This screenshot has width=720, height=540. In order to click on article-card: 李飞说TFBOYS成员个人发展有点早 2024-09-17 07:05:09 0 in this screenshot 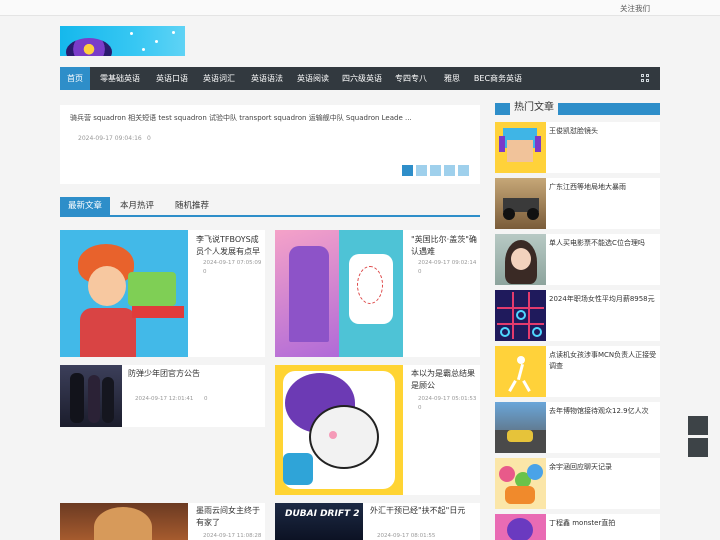, I will do `click(162, 293)`.